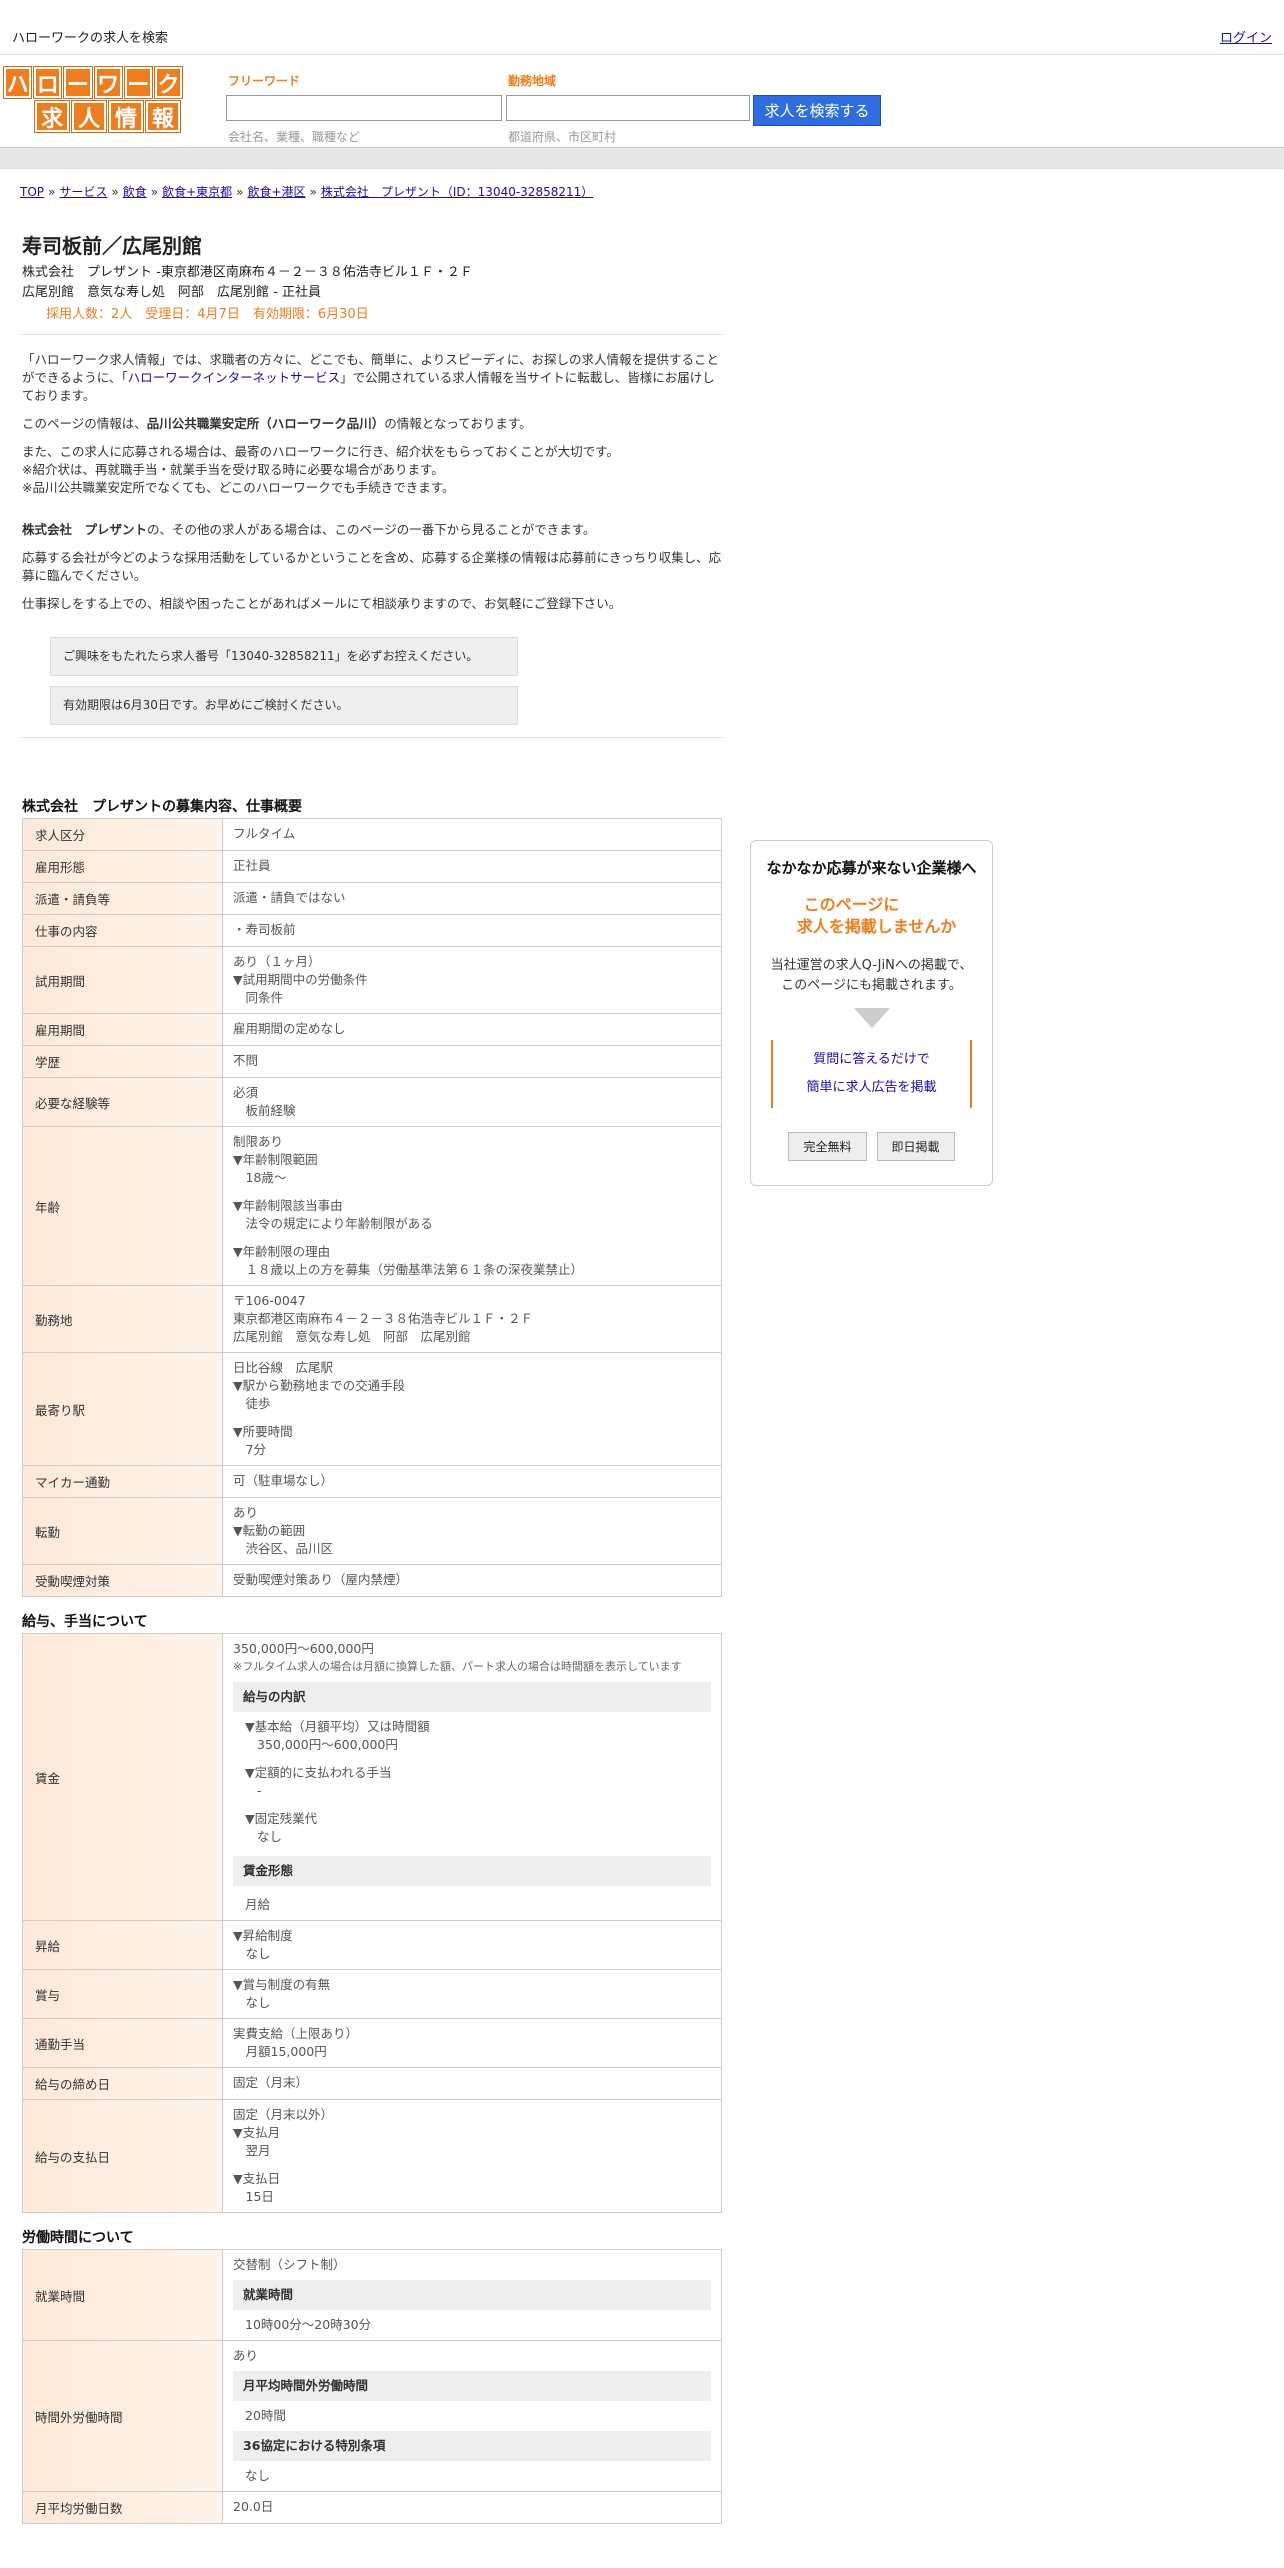 Image resolution: width=1284 pixels, height=2568 pixels. What do you see at coordinates (122, 1319) in the screenshot?
I see `row-header: 勤務地` at bounding box center [122, 1319].